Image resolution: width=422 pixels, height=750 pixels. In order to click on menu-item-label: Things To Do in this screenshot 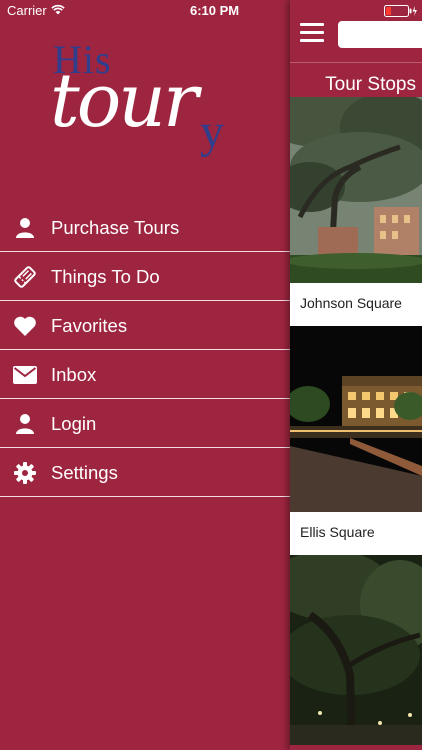, I will do `click(105, 276)`.